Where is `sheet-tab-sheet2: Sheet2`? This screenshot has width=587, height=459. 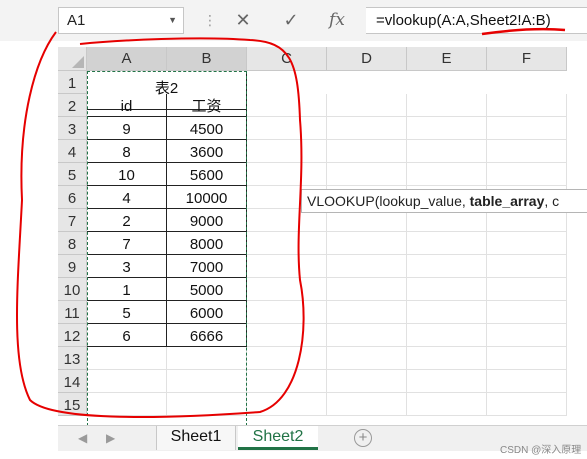
sheet-tab-sheet2: Sheet2 is located at coordinates (278, 438).